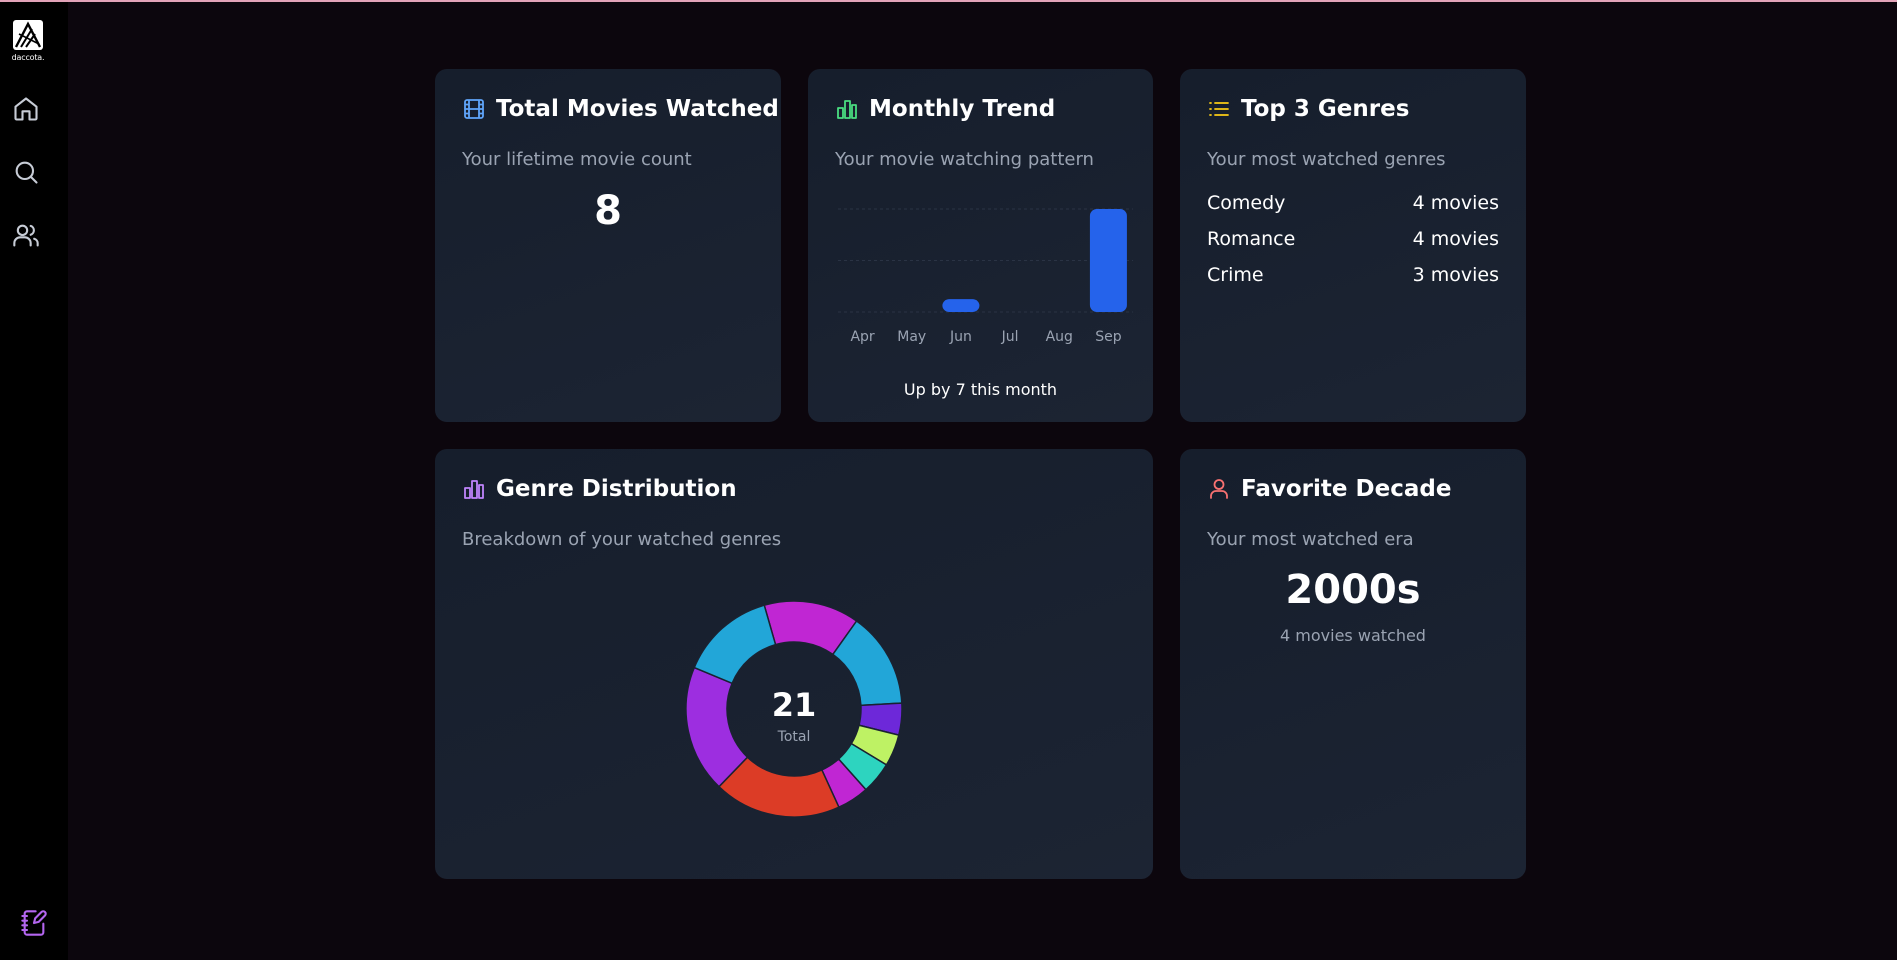 The image size is (1897, 960). I want to click on card-title: Top 3 Genres, so click(1308, 109).